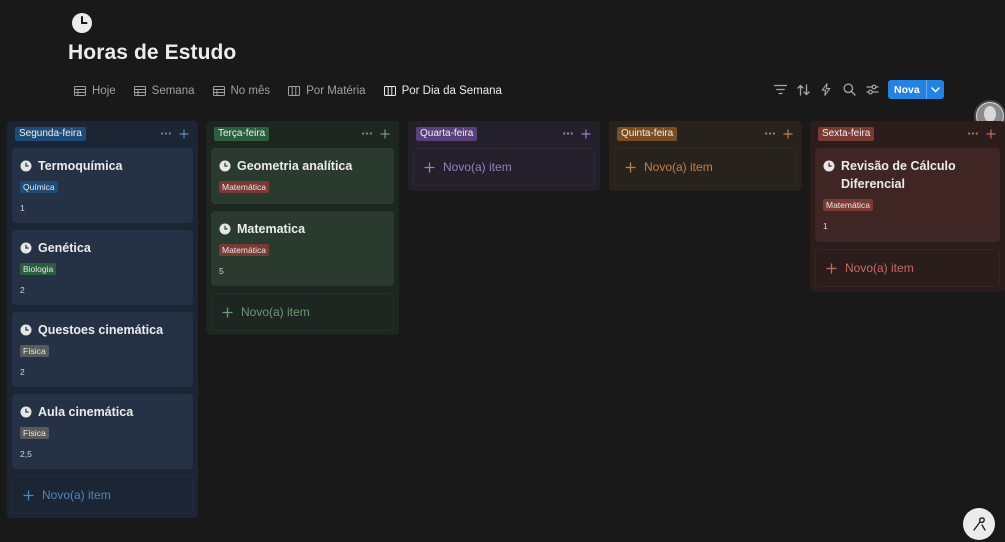  What do you see at coordinates (86, 412) in the screenshot?
I see `card-title-text: Aula cinemática` at bounding box center [86, 412].